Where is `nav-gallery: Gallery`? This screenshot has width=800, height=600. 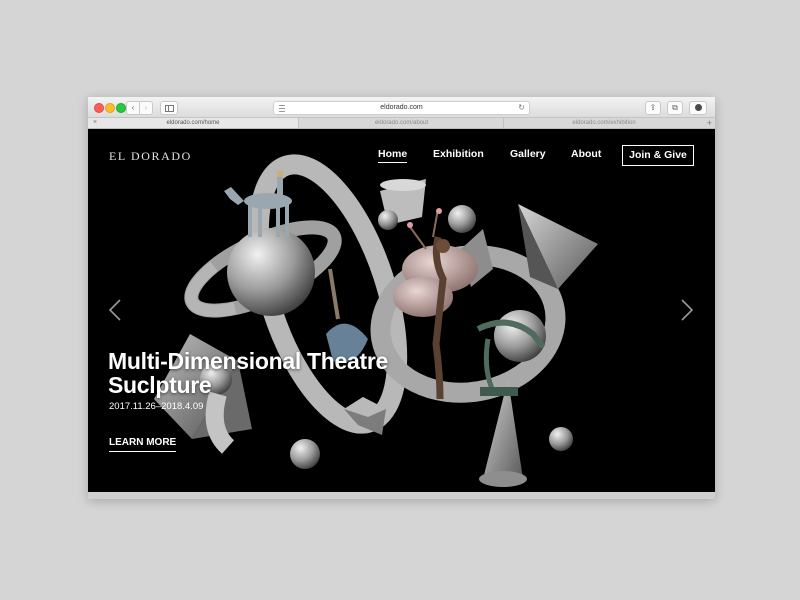
nav-gallery: Gallery is located at coordinates (528, 154).